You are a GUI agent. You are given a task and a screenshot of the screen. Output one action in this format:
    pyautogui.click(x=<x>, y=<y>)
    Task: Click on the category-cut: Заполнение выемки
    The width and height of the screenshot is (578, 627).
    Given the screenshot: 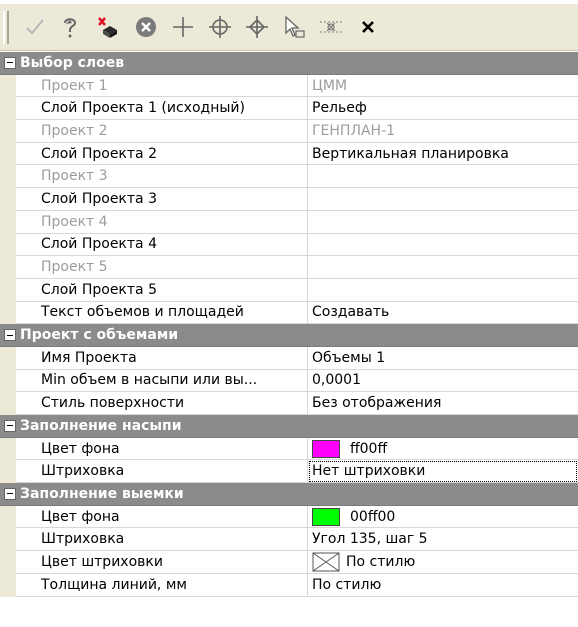 What is the action you would take?
    pyautogui.click(x=289, y=494)
    